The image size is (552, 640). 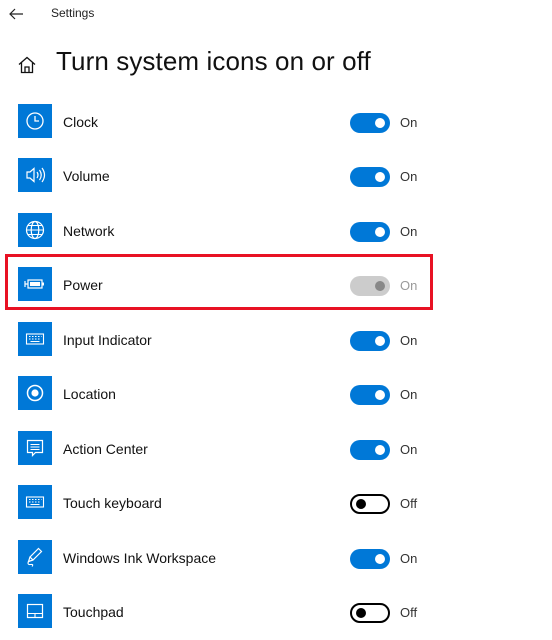 I want to click on setting-row-volume: Volume On, so click(x=276, y=176).